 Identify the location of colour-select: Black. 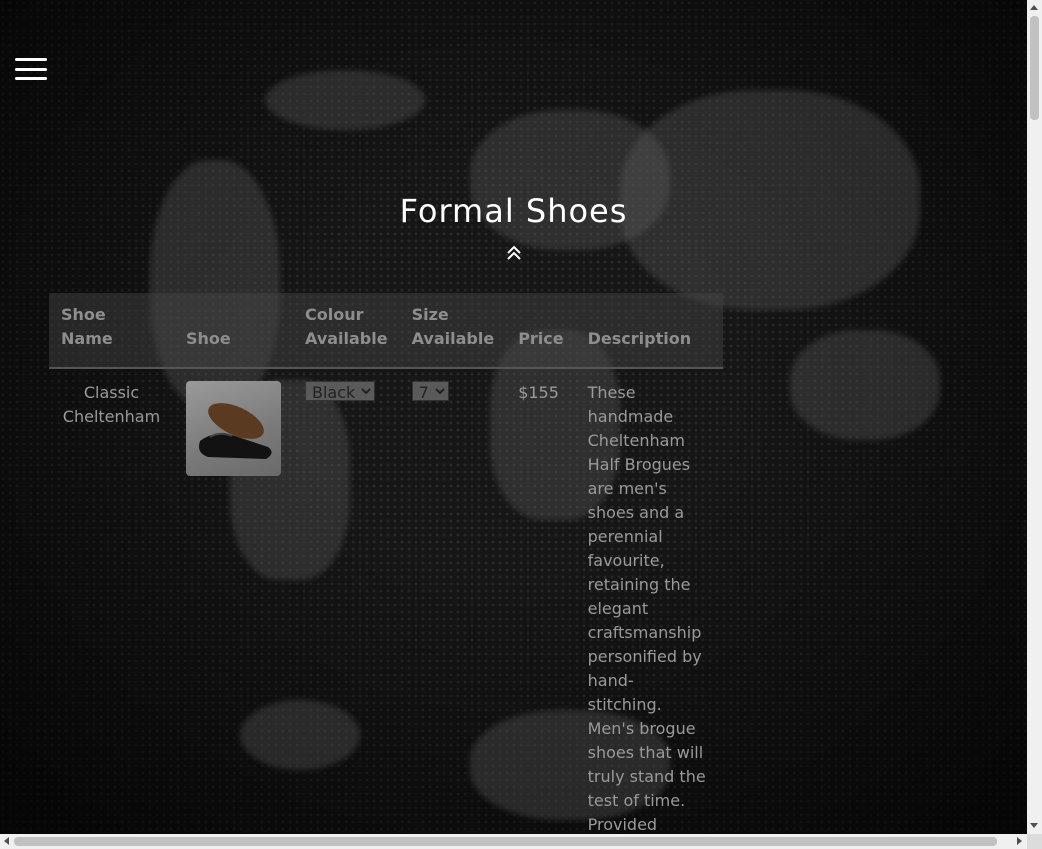
(340, 391).